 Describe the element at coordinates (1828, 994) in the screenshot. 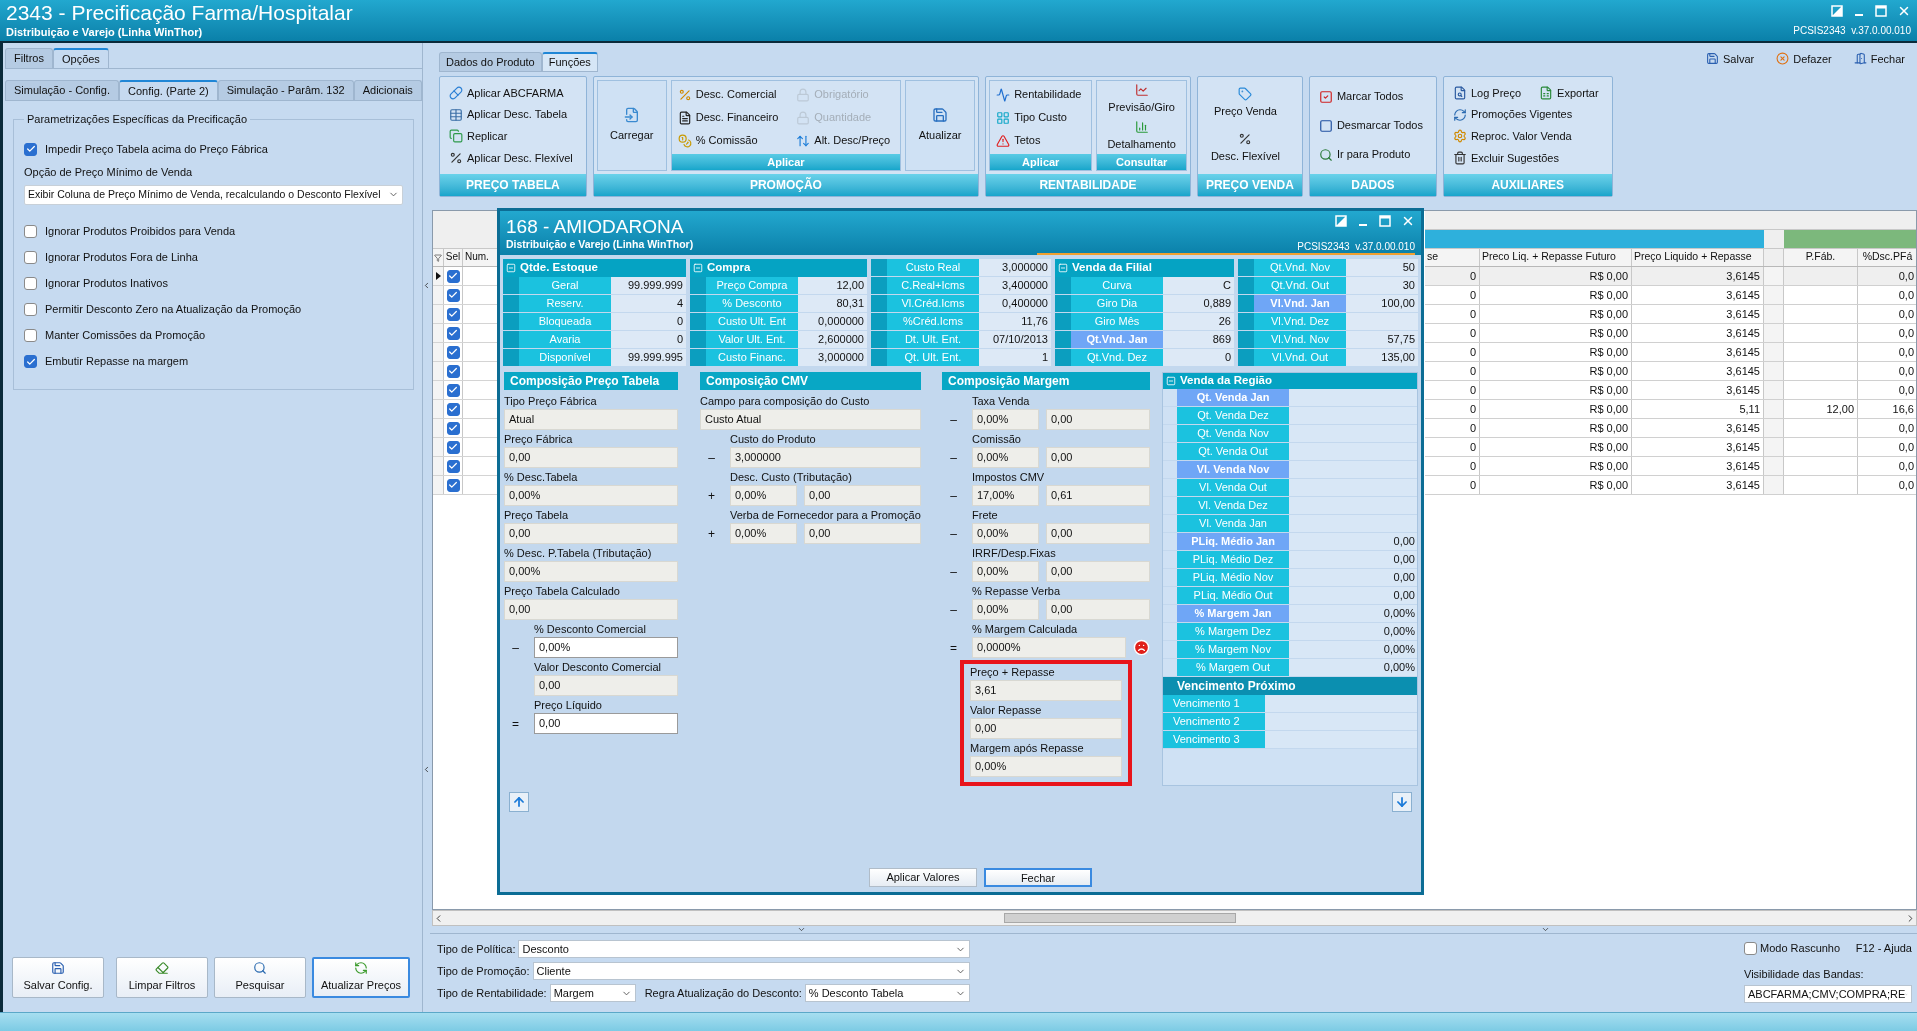

I see `dropdown: ABCFARMA;CMV;COMPRA;RE` at that location.